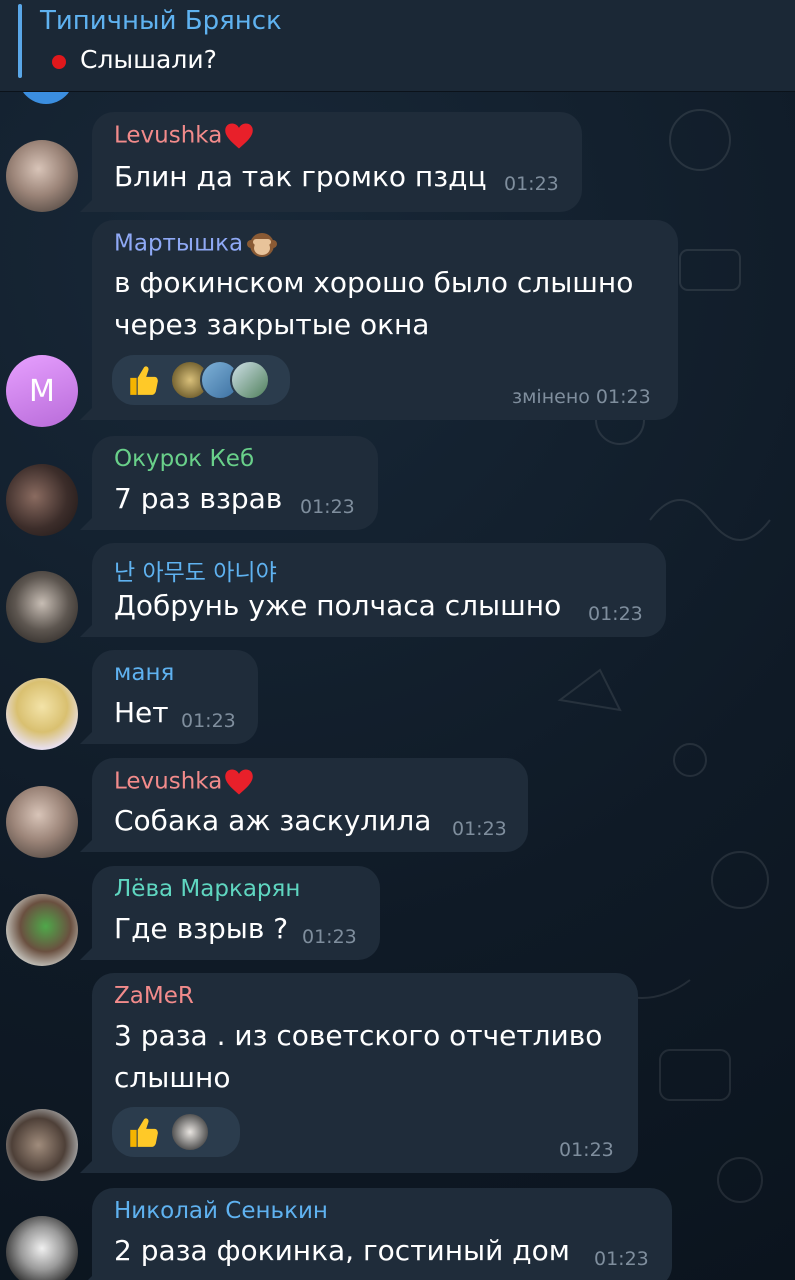 The height and width of the screenshot is (1280, 795). I want to click on message-item: Лёва Маркарян Где взрыв ? 01:23, so click(397, 916).